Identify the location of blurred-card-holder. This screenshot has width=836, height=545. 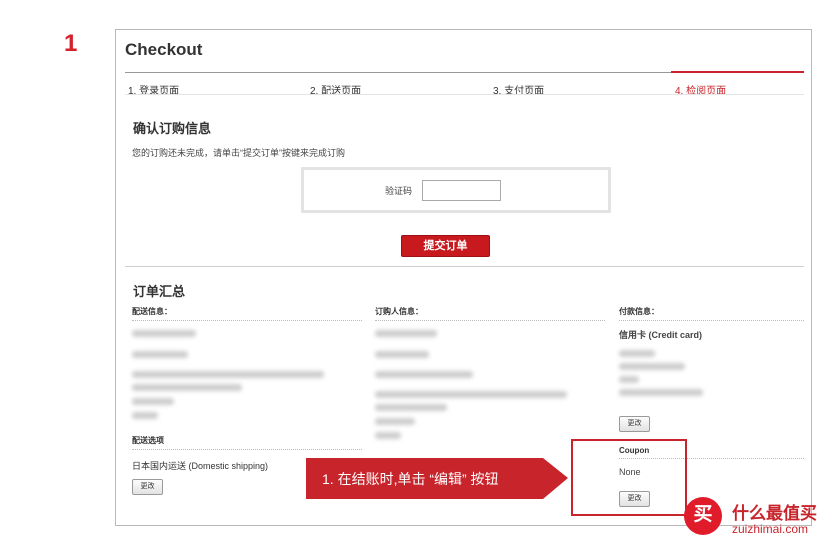
(661, 392).